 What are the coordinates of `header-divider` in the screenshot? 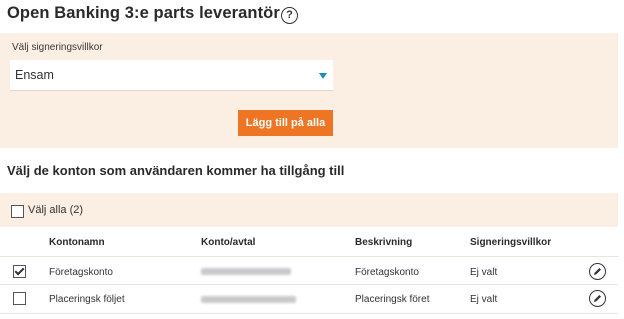 It's located at (309, 256).